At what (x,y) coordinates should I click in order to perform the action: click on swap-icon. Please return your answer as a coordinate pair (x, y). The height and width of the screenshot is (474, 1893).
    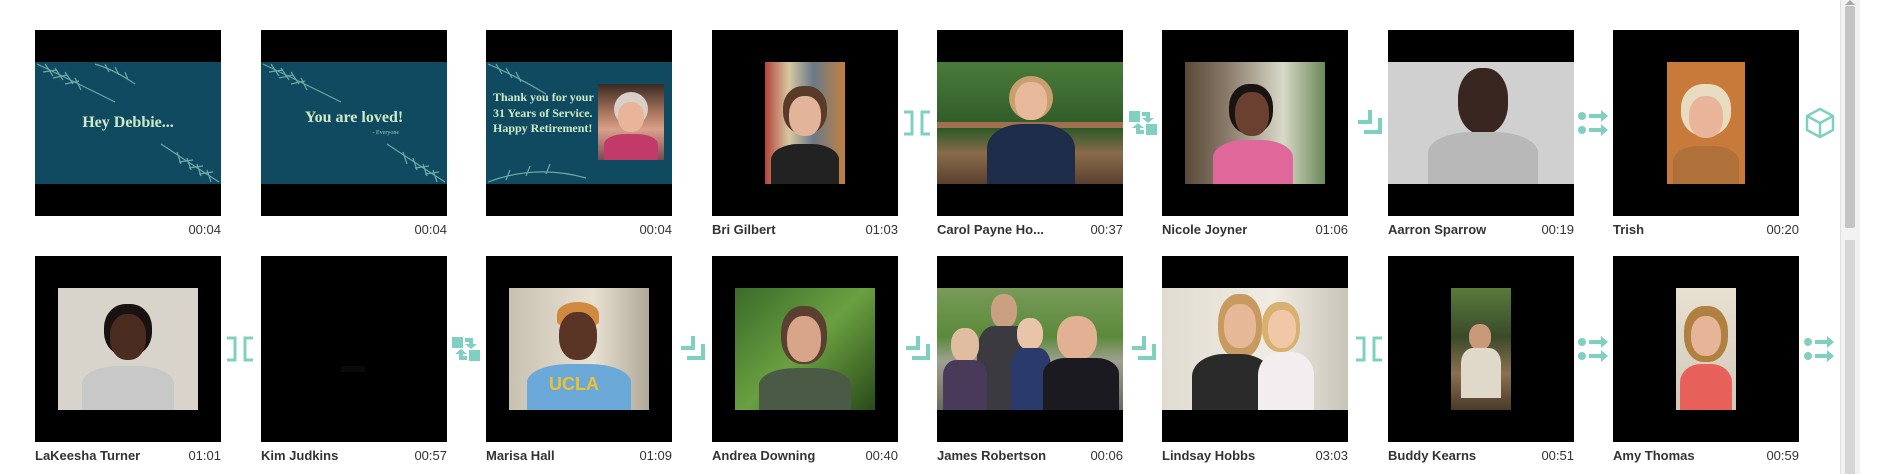
    Looking at the image, I should click on (466, 349).